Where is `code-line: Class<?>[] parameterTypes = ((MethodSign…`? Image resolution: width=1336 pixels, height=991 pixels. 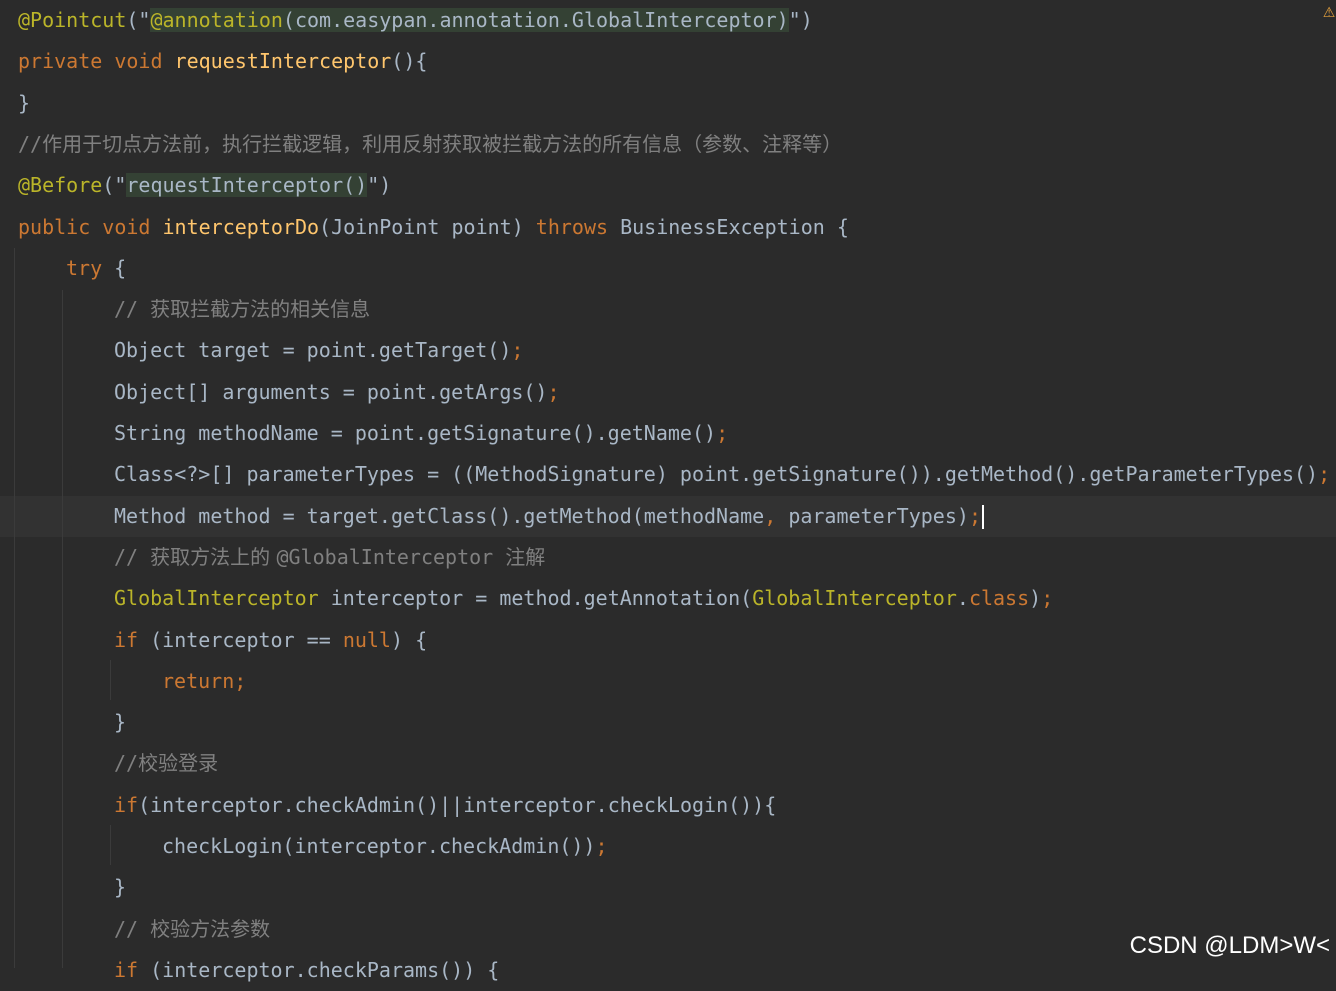 code-line: Class<?>[] parameterTypes = ((MethodSign… is located at coordinates (668, 474).